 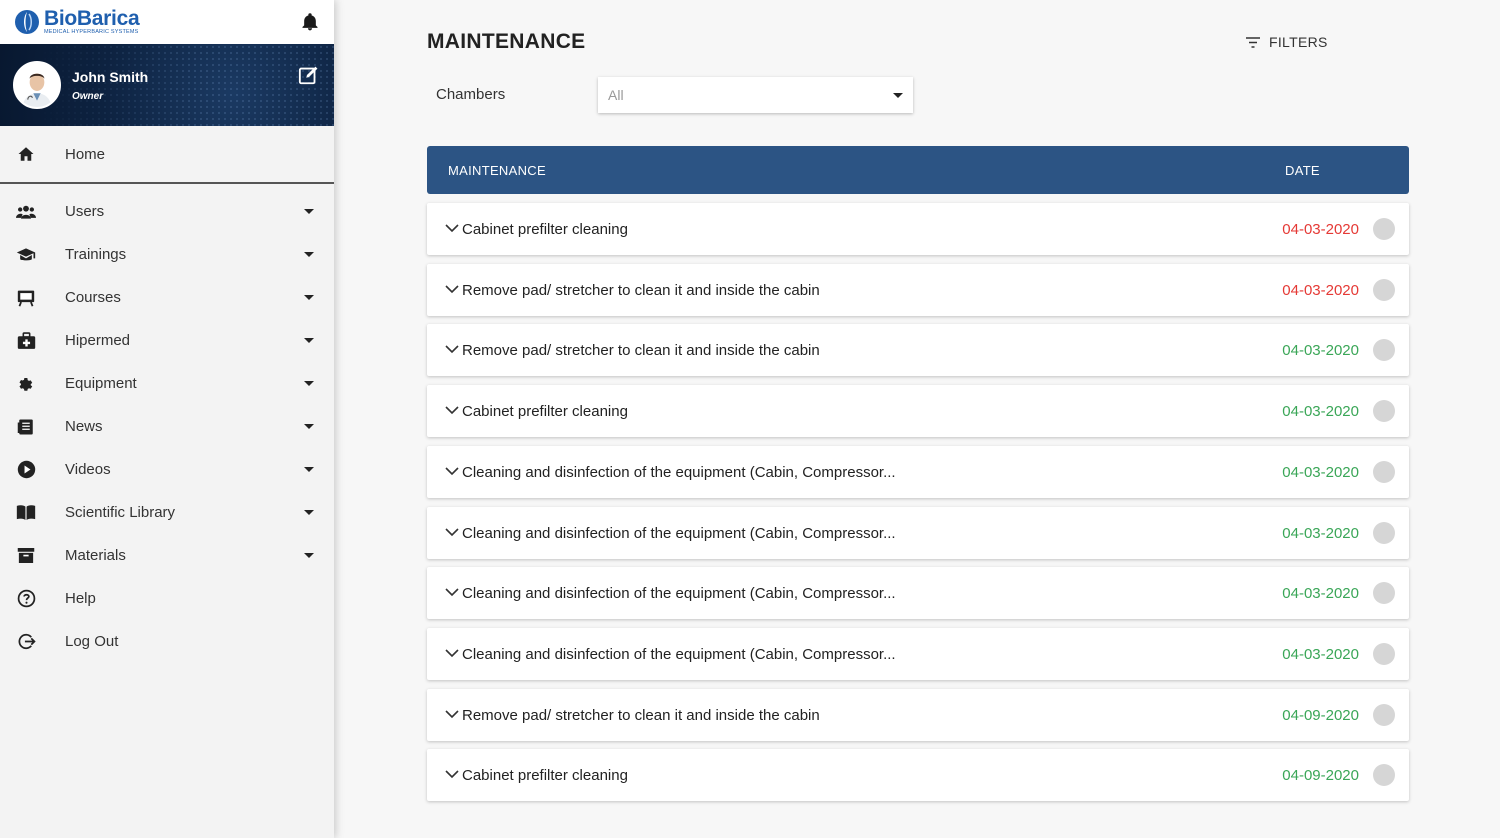 I want to click on play-circle-icon, so click(x=26, y=470).